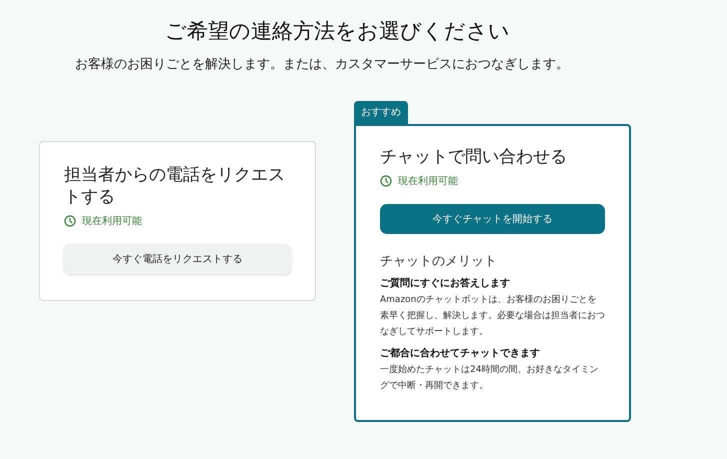 This screenshot has width=727, height=459. Describe the element at coordinates (460, 353) in the screenshot. I see `benefit-title: ご都合に合わせてチャットできます` at that location.